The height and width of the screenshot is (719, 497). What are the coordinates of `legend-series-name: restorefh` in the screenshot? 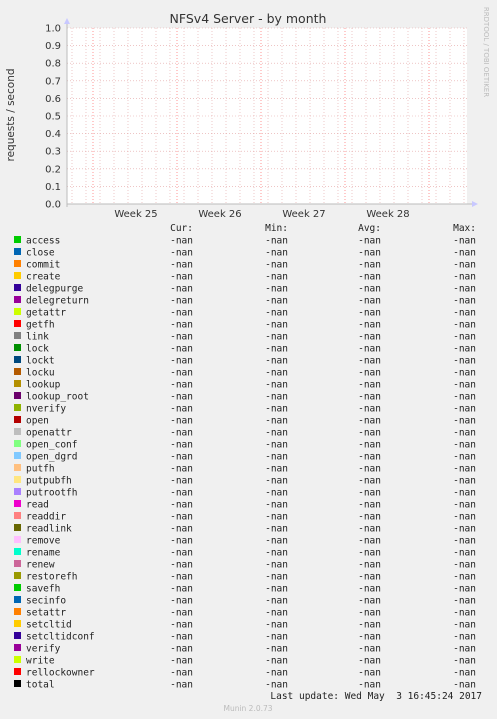 It's located at (51, 577).